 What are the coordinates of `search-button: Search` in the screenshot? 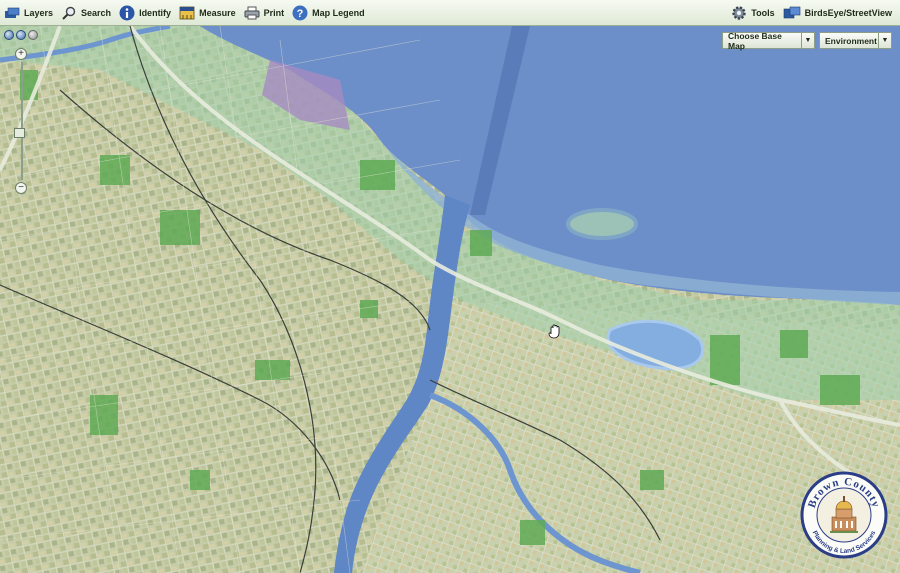 It's located at (86, 13).